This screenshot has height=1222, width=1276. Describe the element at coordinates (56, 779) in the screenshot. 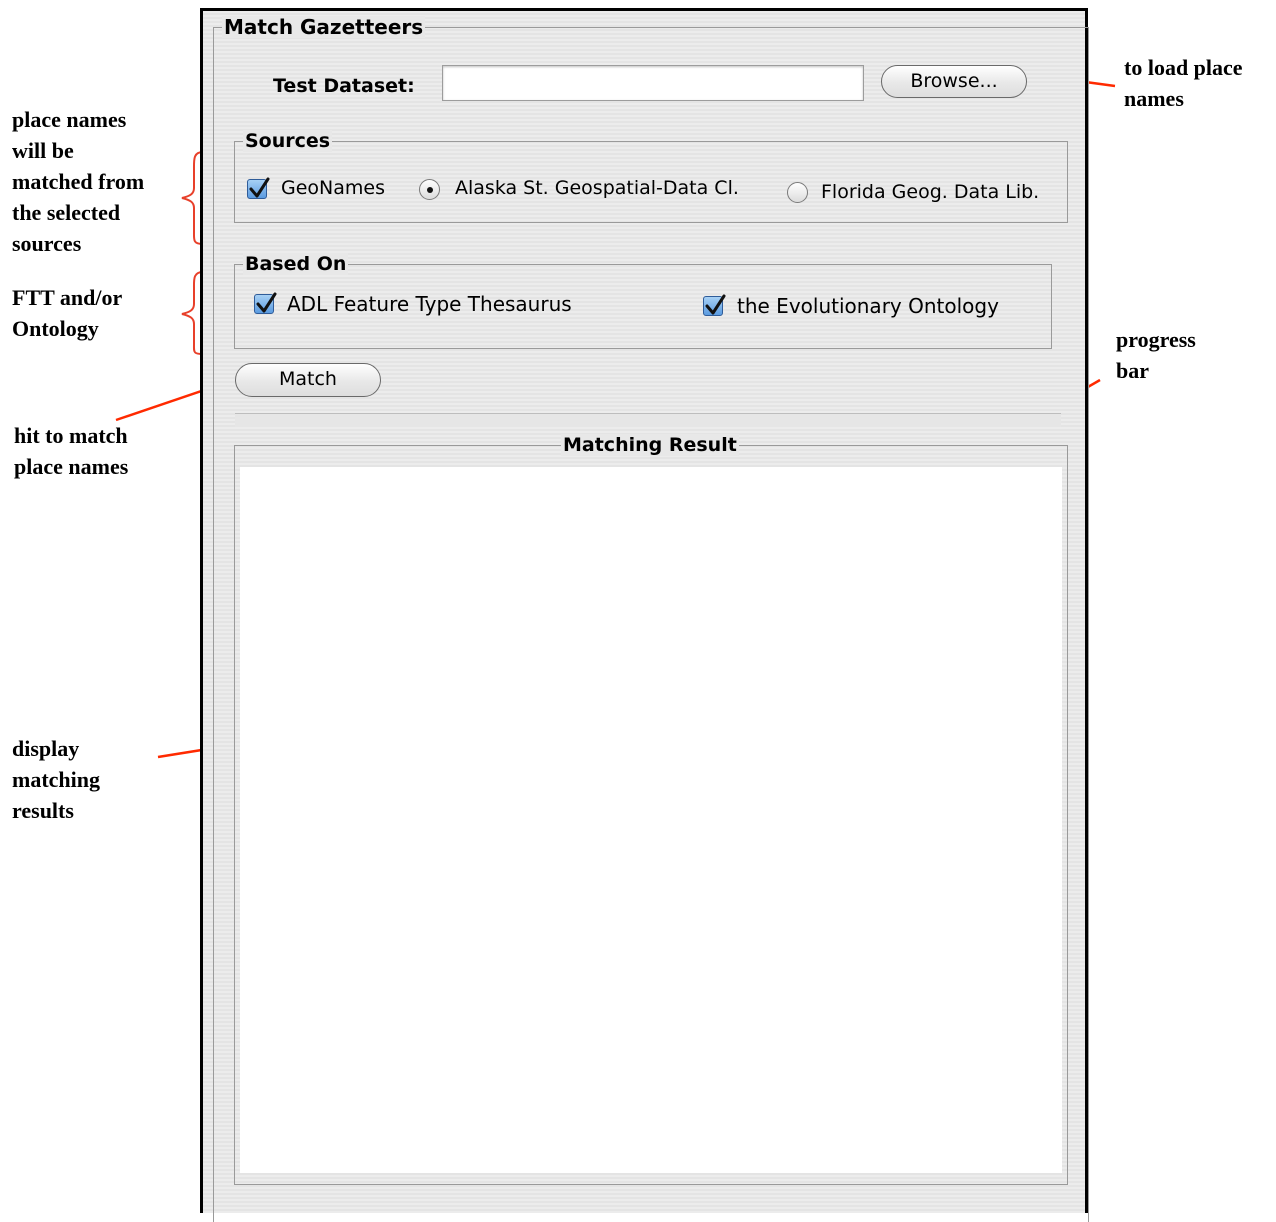

I see `annotation-results: display matching results` at that location.